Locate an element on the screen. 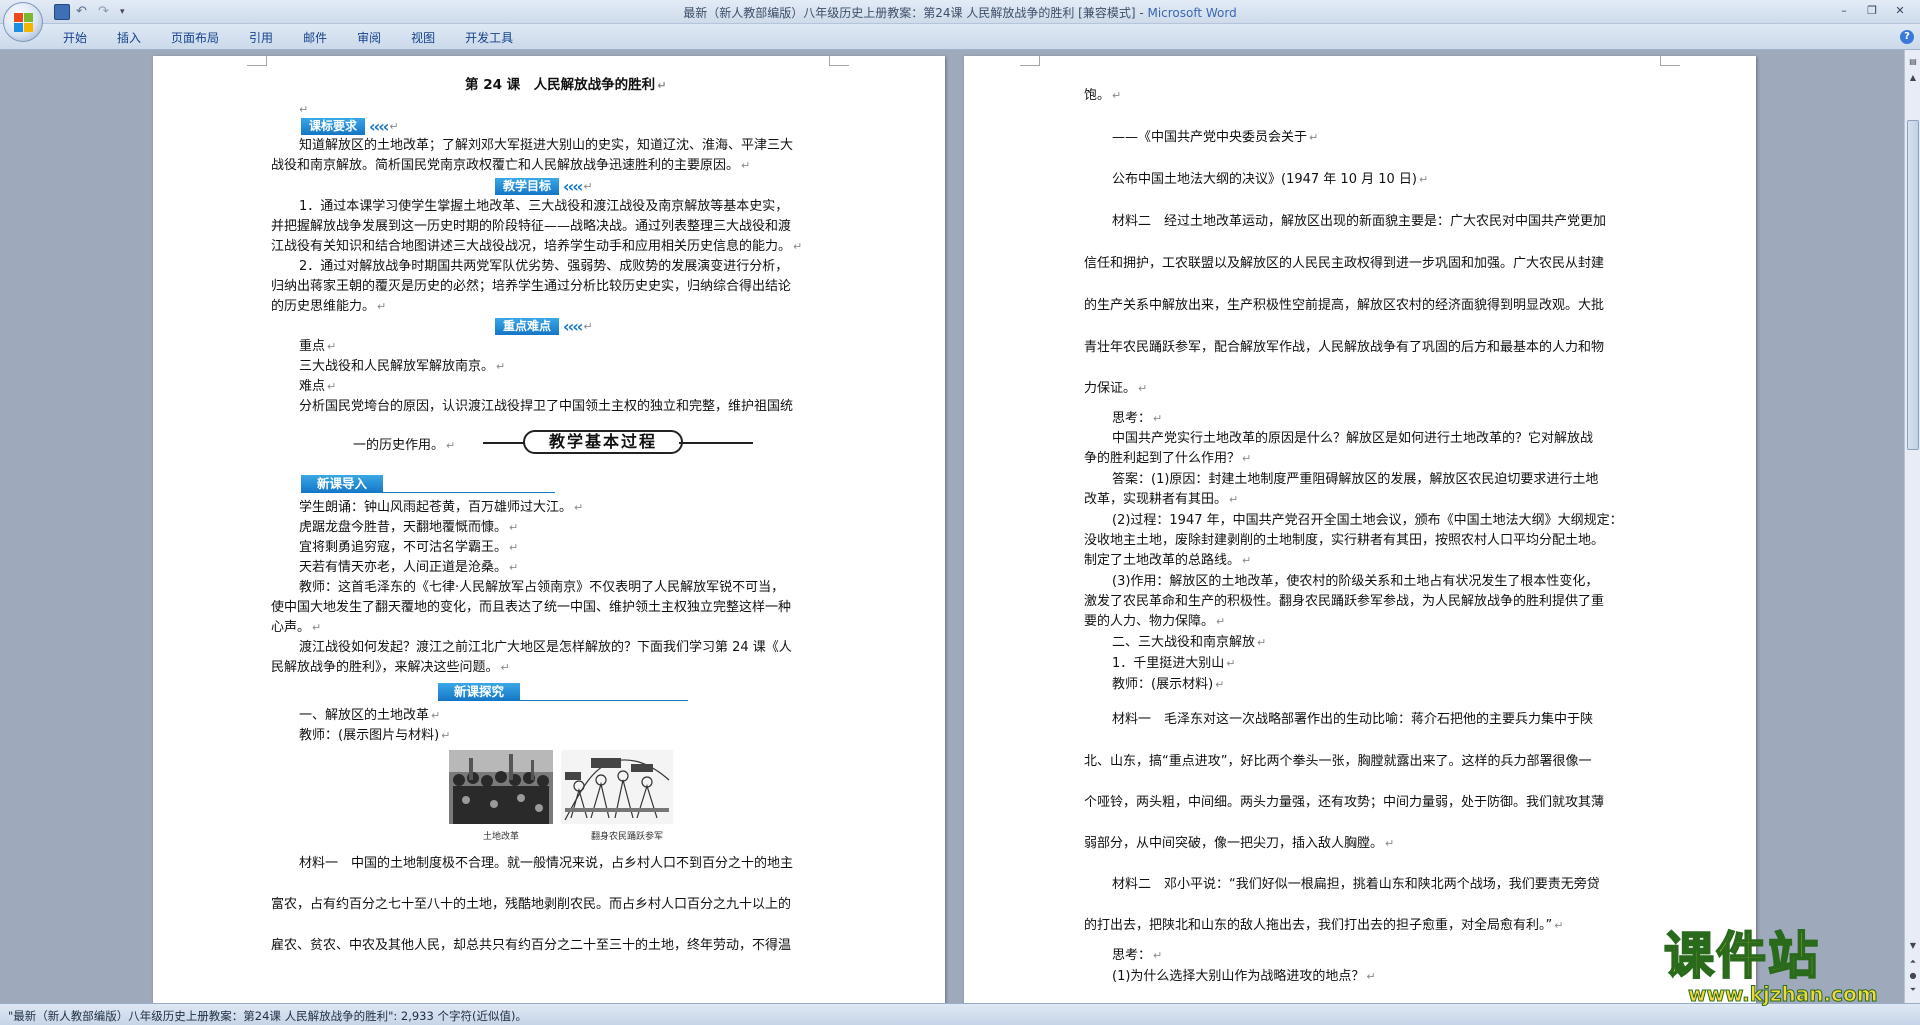 The height and width of the screenshot is (1025, 1920). tab-developer: 开发工具 is located at coordinates (489, 38).